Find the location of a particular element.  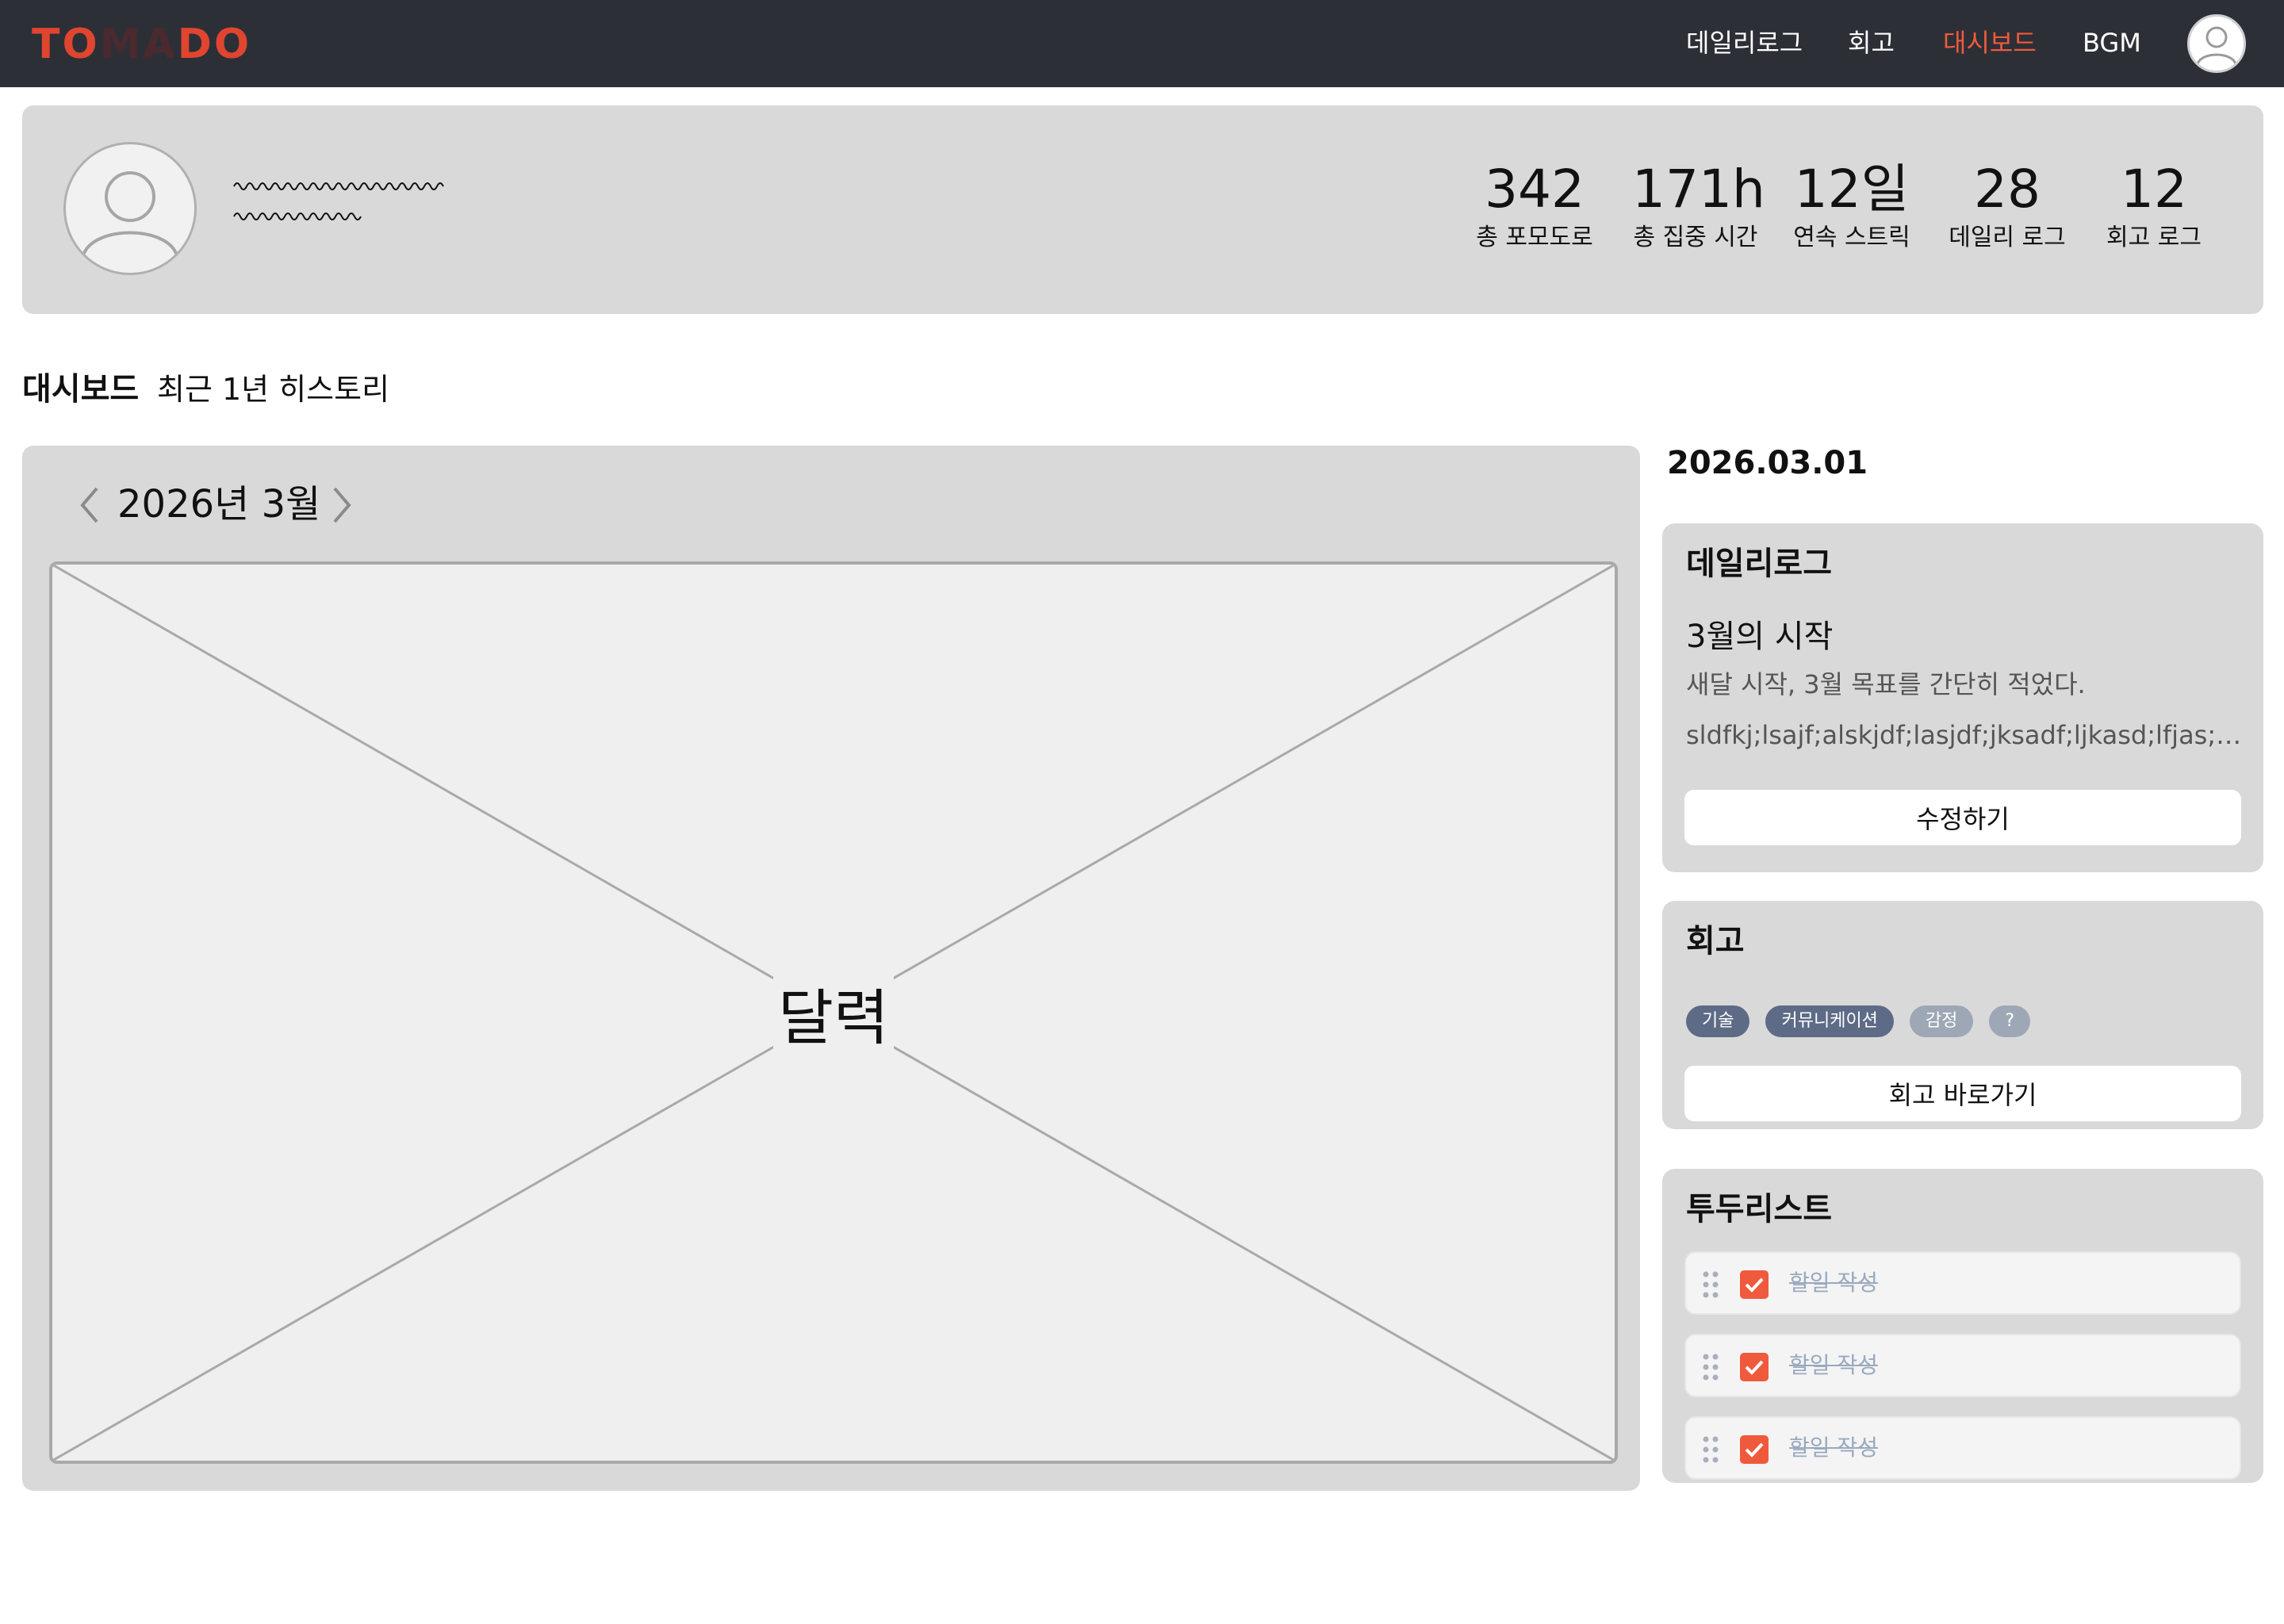

app-logo: TOMADO is located at coordinates (141, 44).